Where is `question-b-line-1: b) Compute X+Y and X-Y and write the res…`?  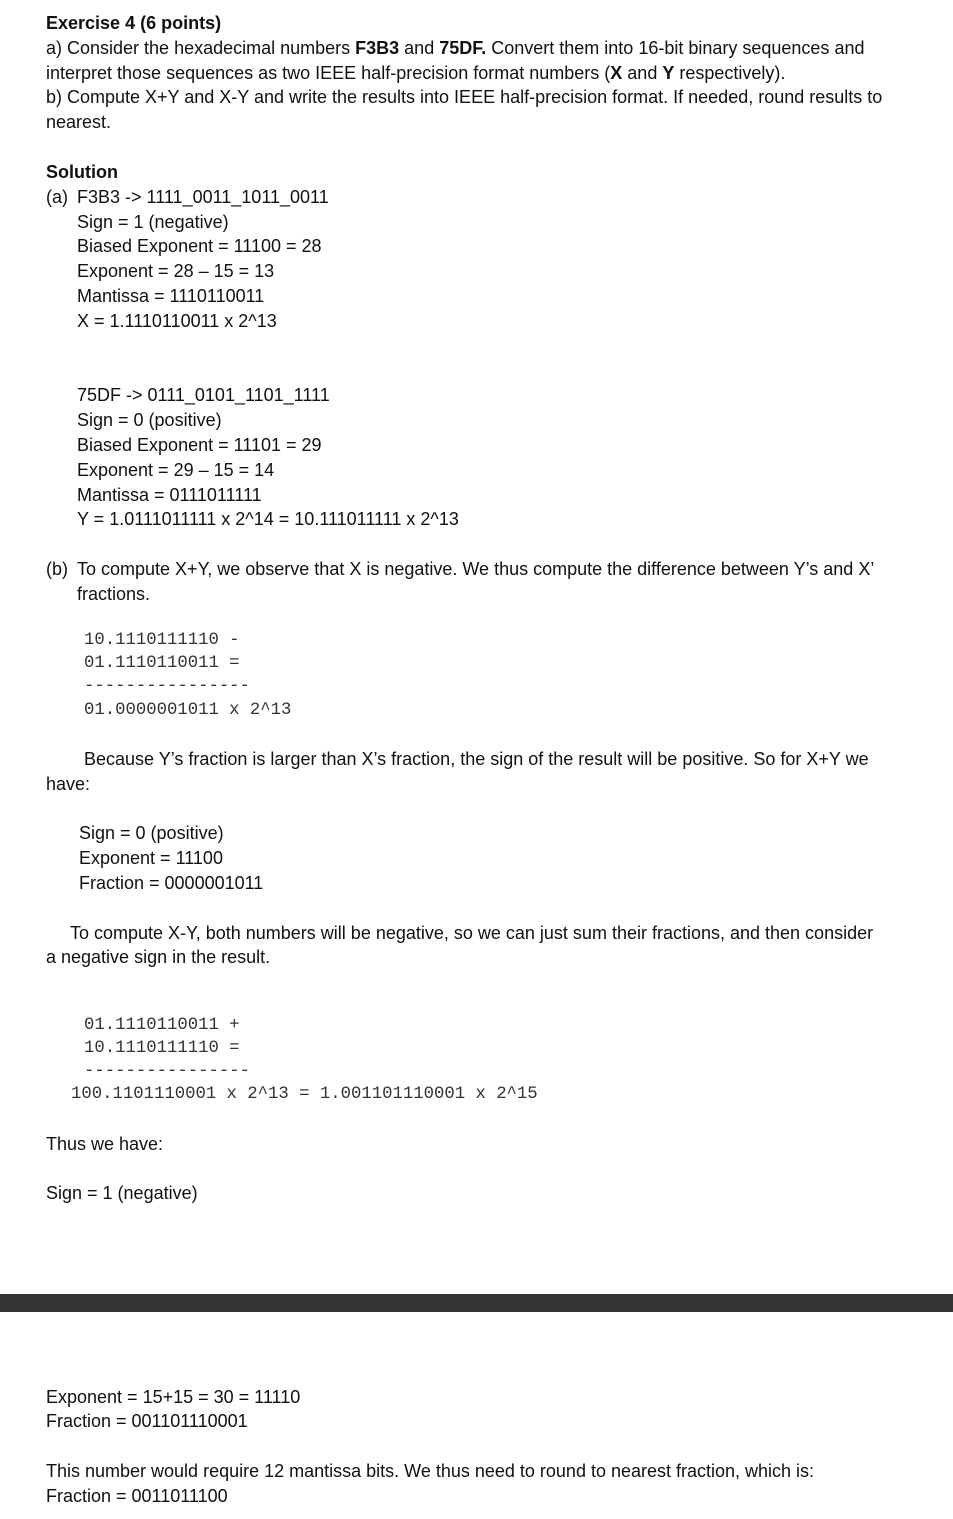
question-b-line-1: b) Compute X+Y and X-Y and write the res… is located at coordinates (464, 97).